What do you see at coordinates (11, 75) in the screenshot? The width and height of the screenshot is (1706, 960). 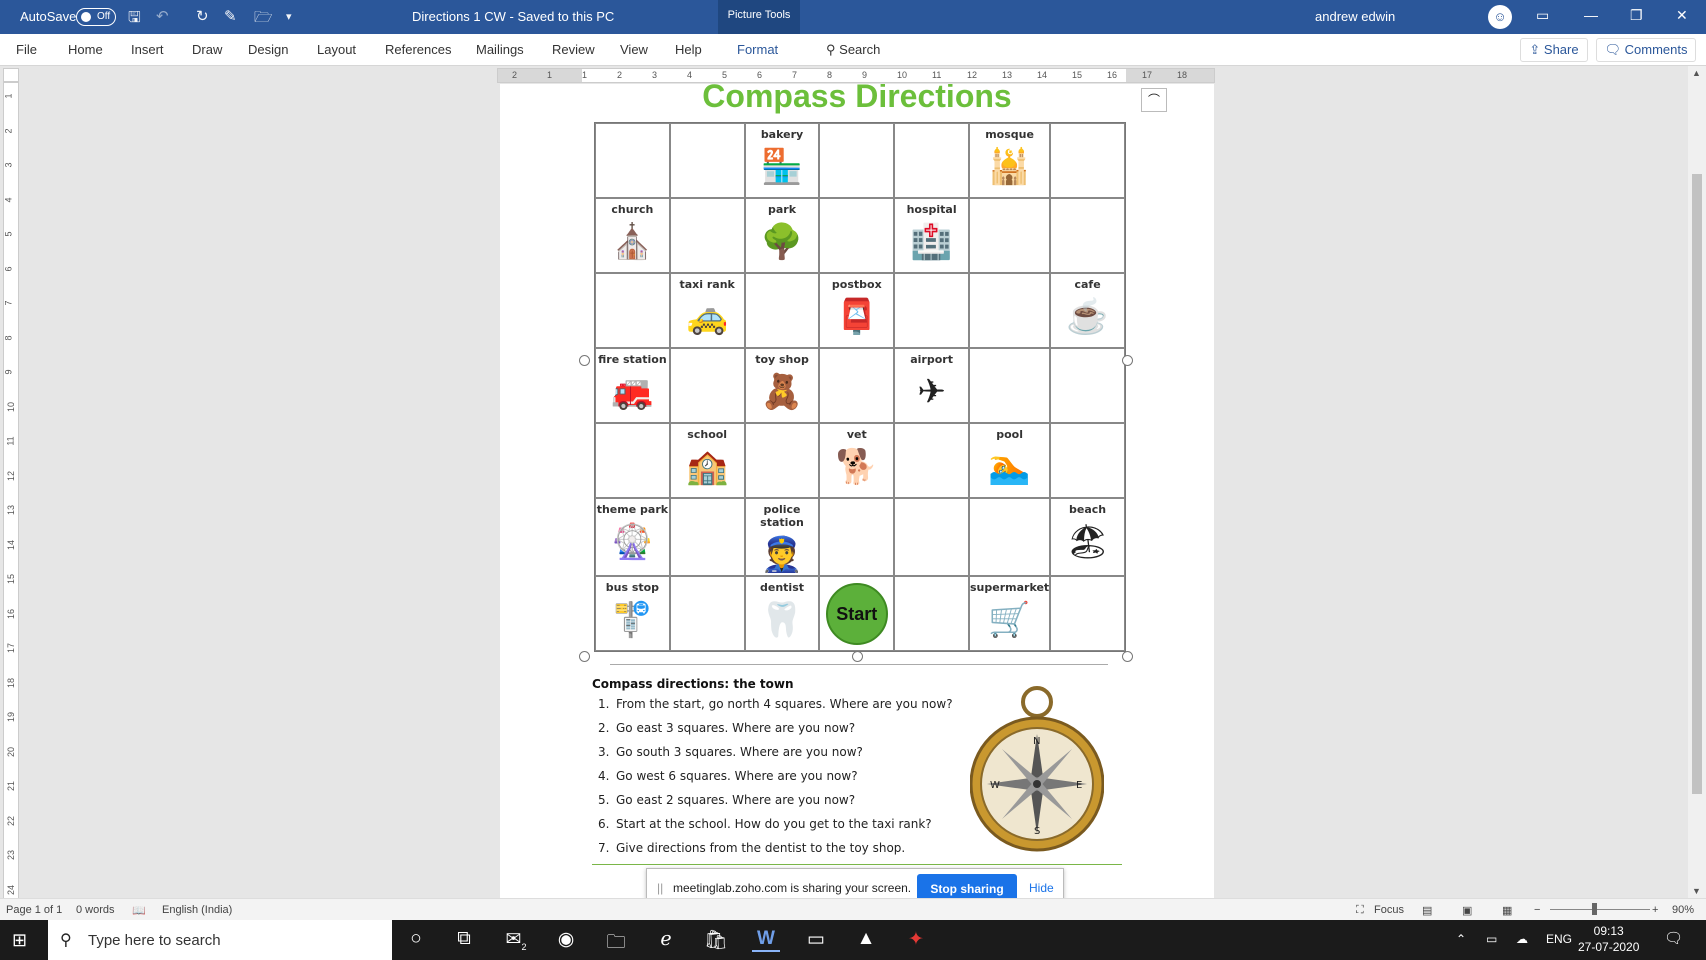 I see `tab-selector` at bounding box center [11, 75].